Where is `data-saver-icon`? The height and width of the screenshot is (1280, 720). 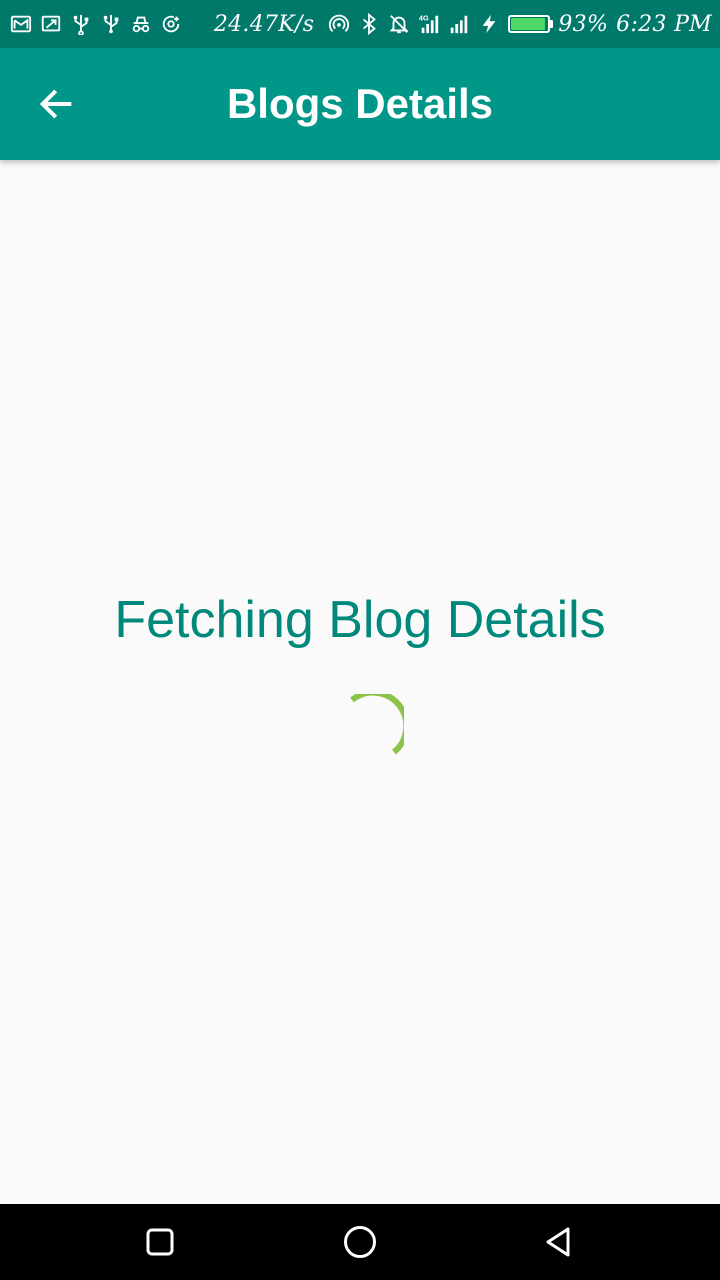
data-saver-icon is located at coordinates (171, 24).